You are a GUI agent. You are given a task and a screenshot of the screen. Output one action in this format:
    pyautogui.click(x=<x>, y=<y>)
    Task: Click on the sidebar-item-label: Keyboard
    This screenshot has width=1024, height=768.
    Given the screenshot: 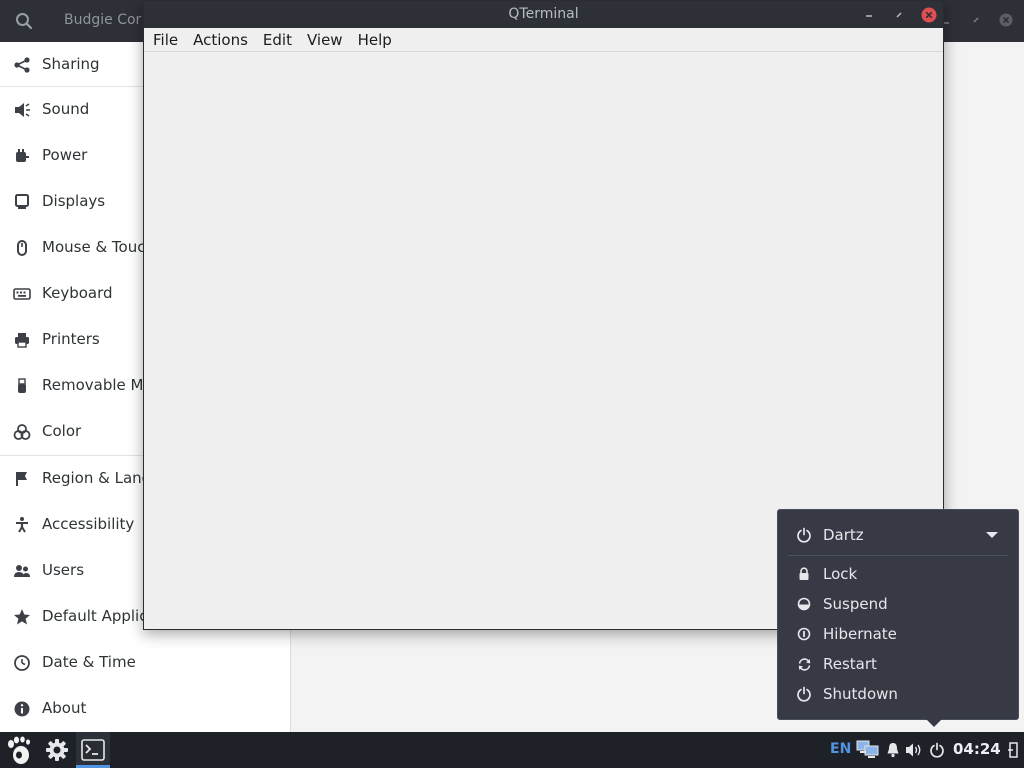 What is the action you would take?
    pyautogui.click(x=77, y=293)
    